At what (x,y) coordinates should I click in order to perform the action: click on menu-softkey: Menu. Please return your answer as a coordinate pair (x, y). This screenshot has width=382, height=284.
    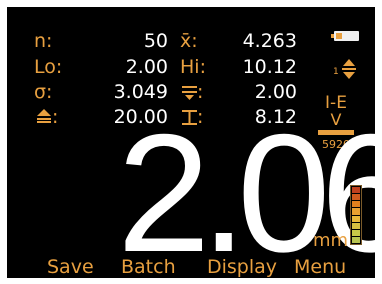
    Looking at the image, I should click on (320, 267).